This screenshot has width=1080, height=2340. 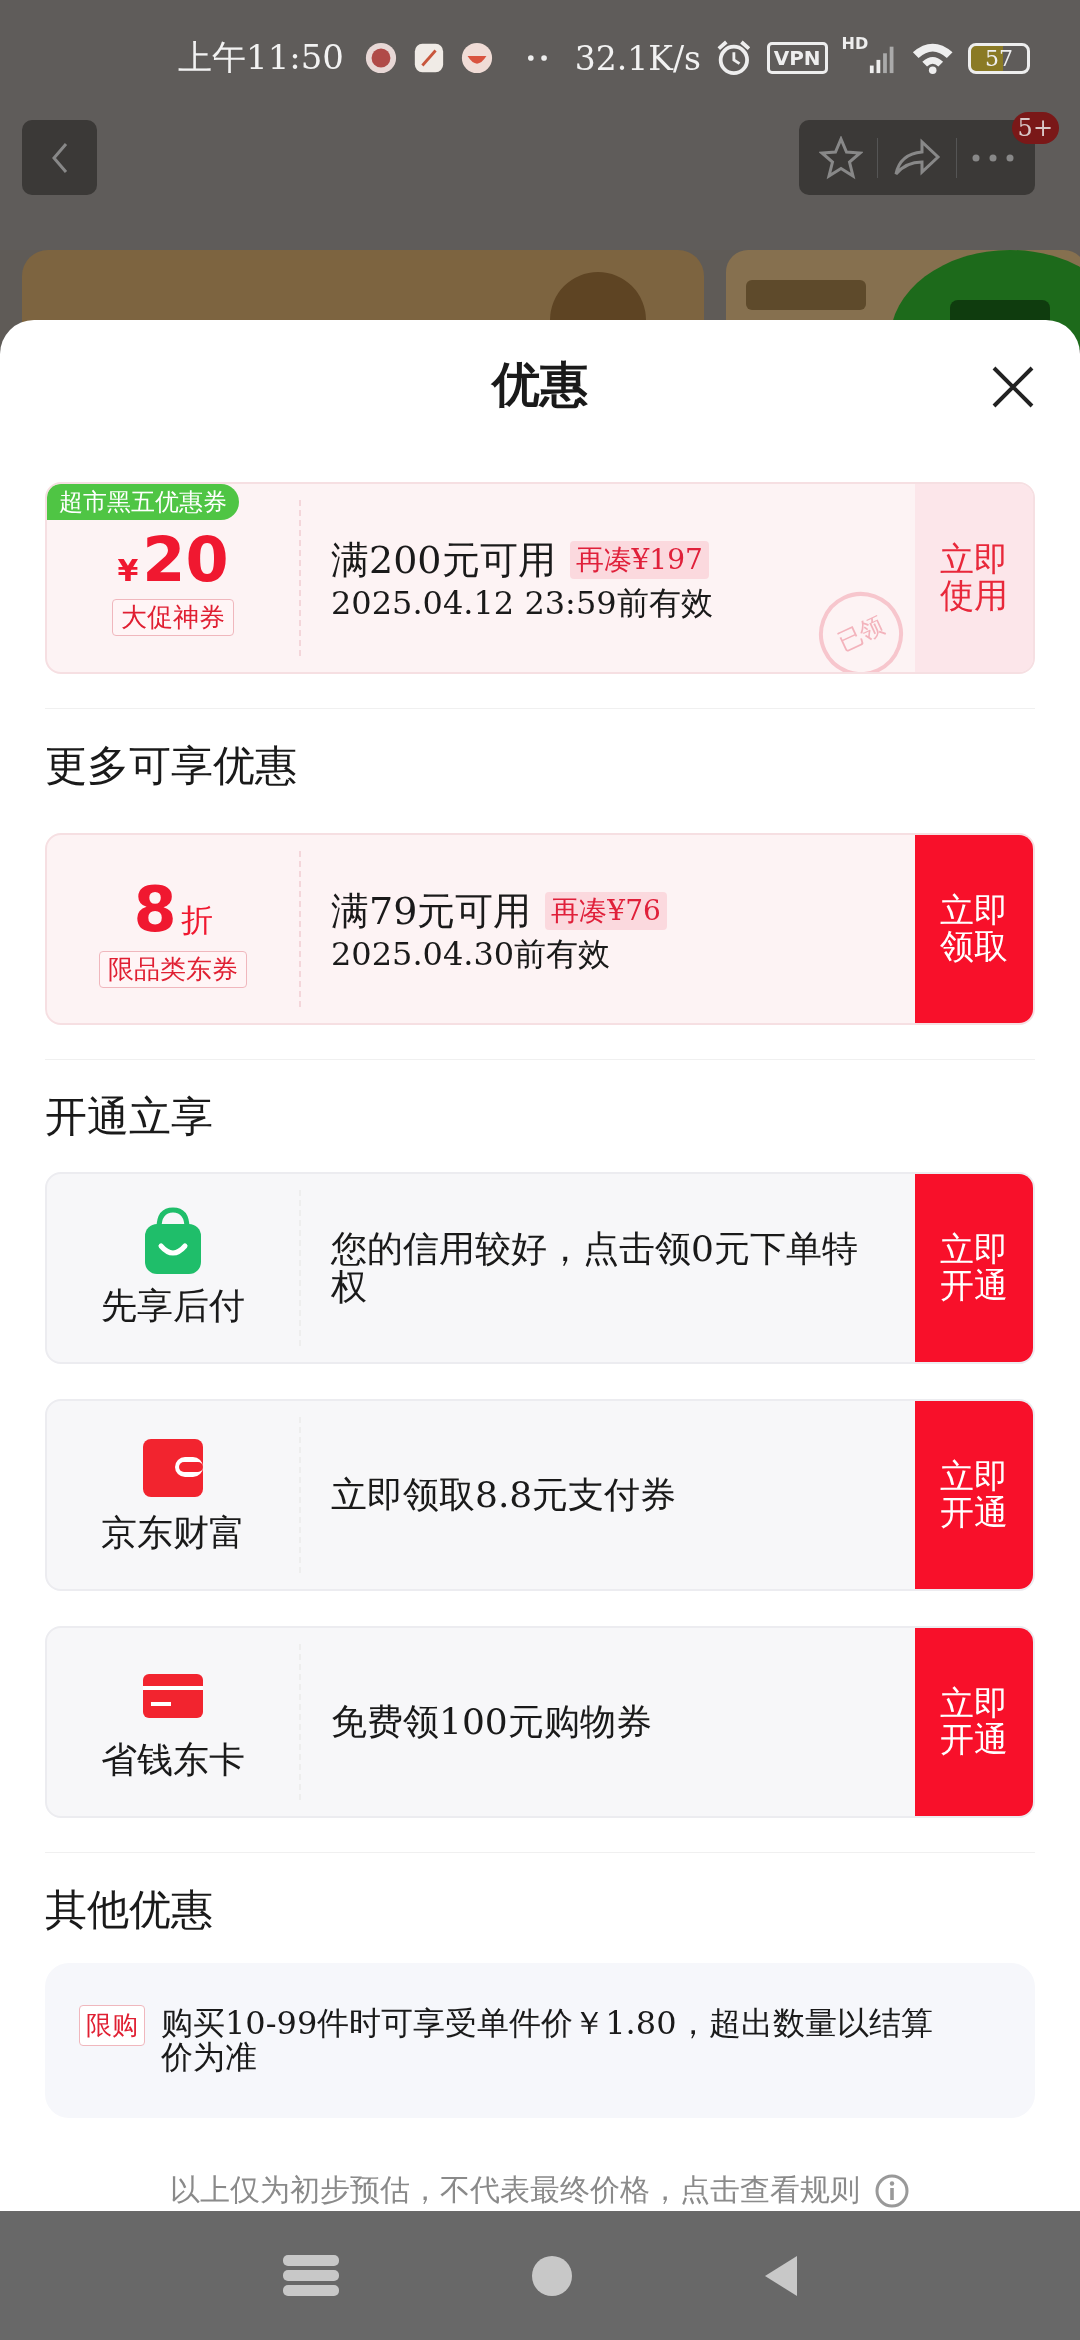 I want to click on service-description: 您的信用较好，点击领0元下单特权, so click(x=595, y=1268).